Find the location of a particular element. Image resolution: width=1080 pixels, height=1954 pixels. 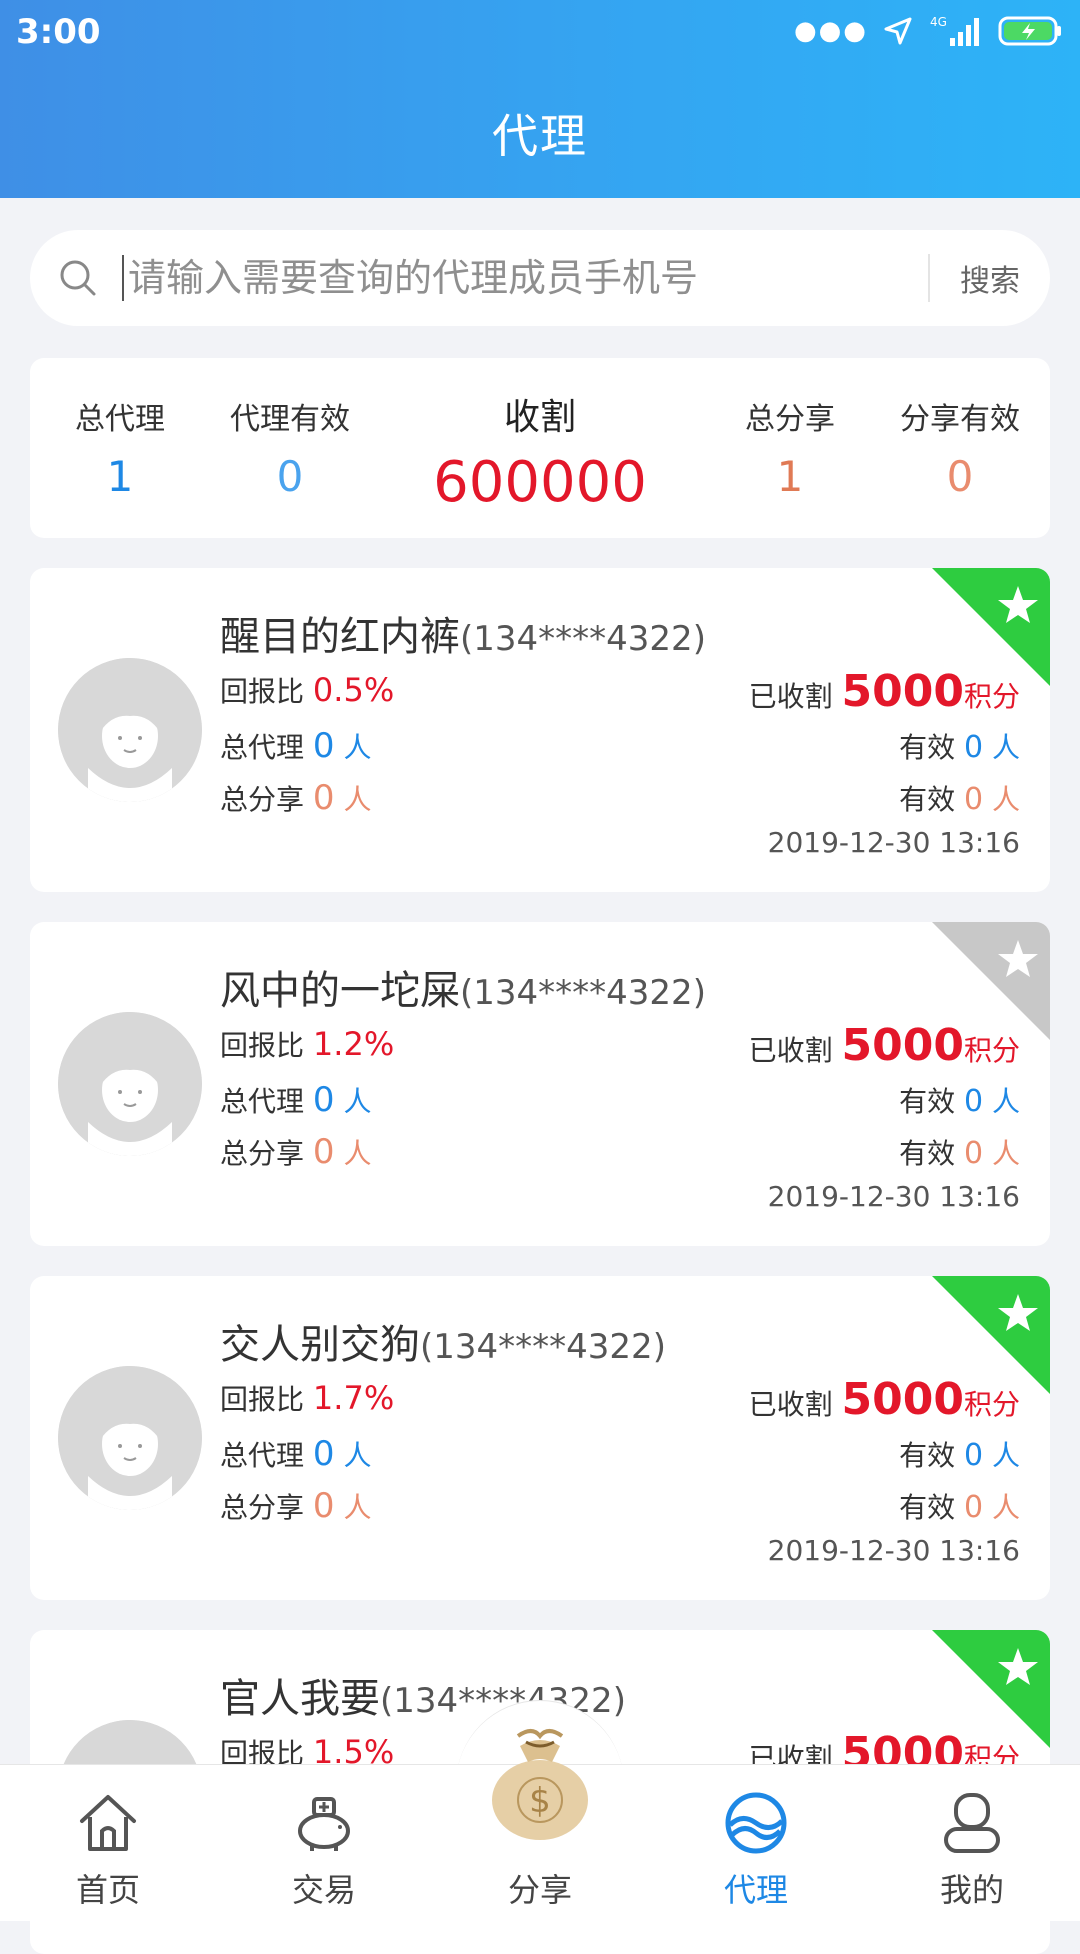

ratio-value: 0.5% is located at coordinates (353, 690).